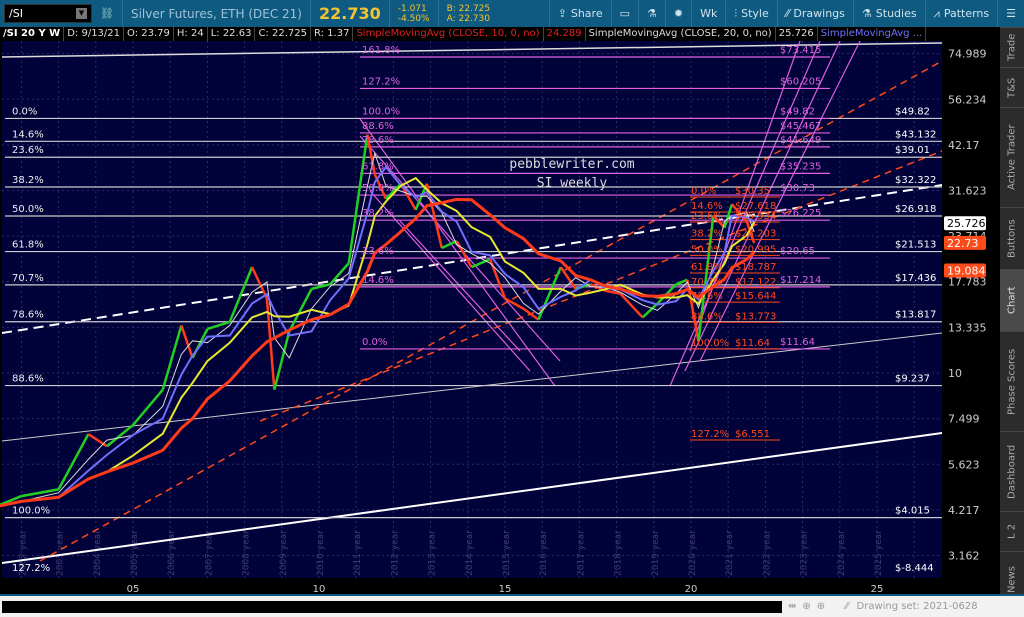 The image size is (1024, 617). What do you see at coordinates (964, 510) in the screenshot?
I see `y-tick-label: 4.217` at bounding box center [964, 510].